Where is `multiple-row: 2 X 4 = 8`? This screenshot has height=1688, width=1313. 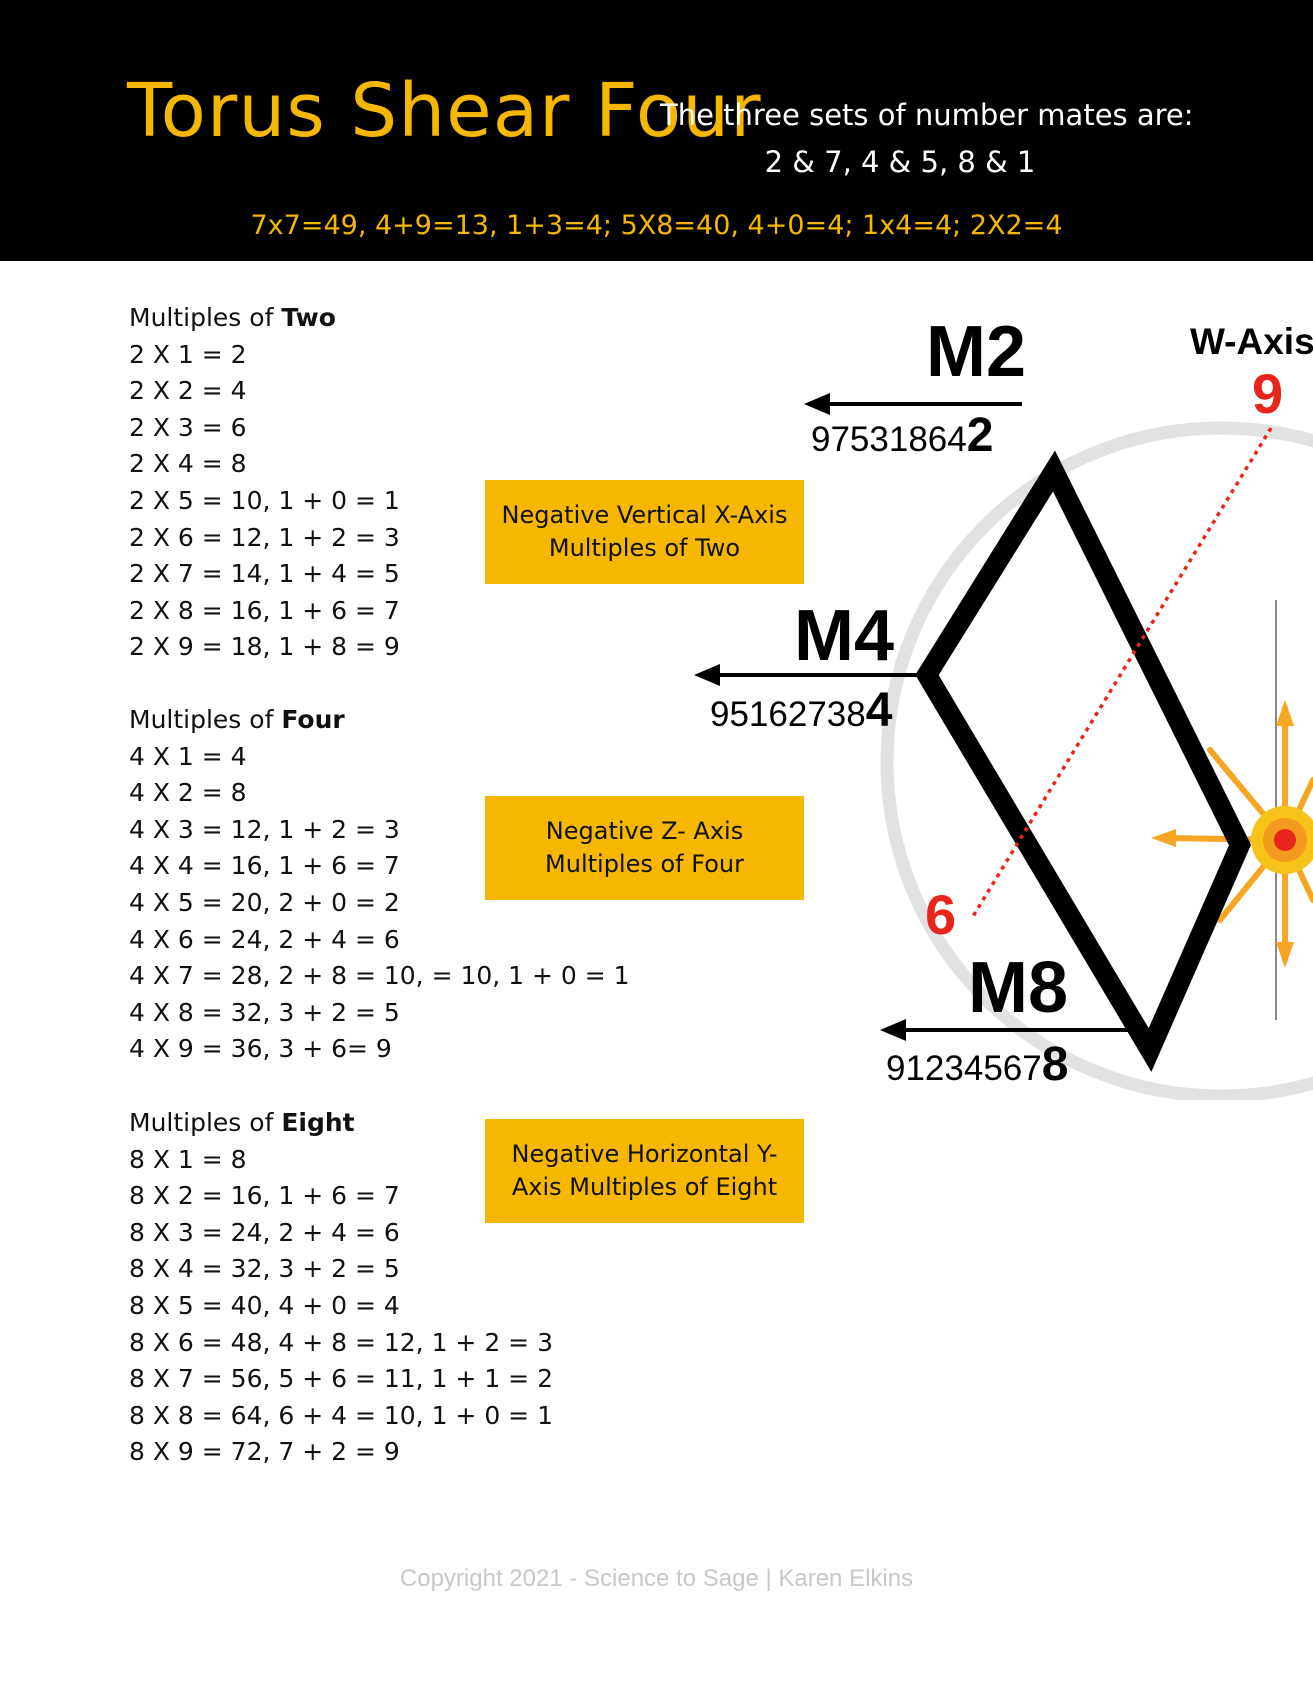
multiple-row: 2 X 4 = 8 is located at coordinates (188, 464).